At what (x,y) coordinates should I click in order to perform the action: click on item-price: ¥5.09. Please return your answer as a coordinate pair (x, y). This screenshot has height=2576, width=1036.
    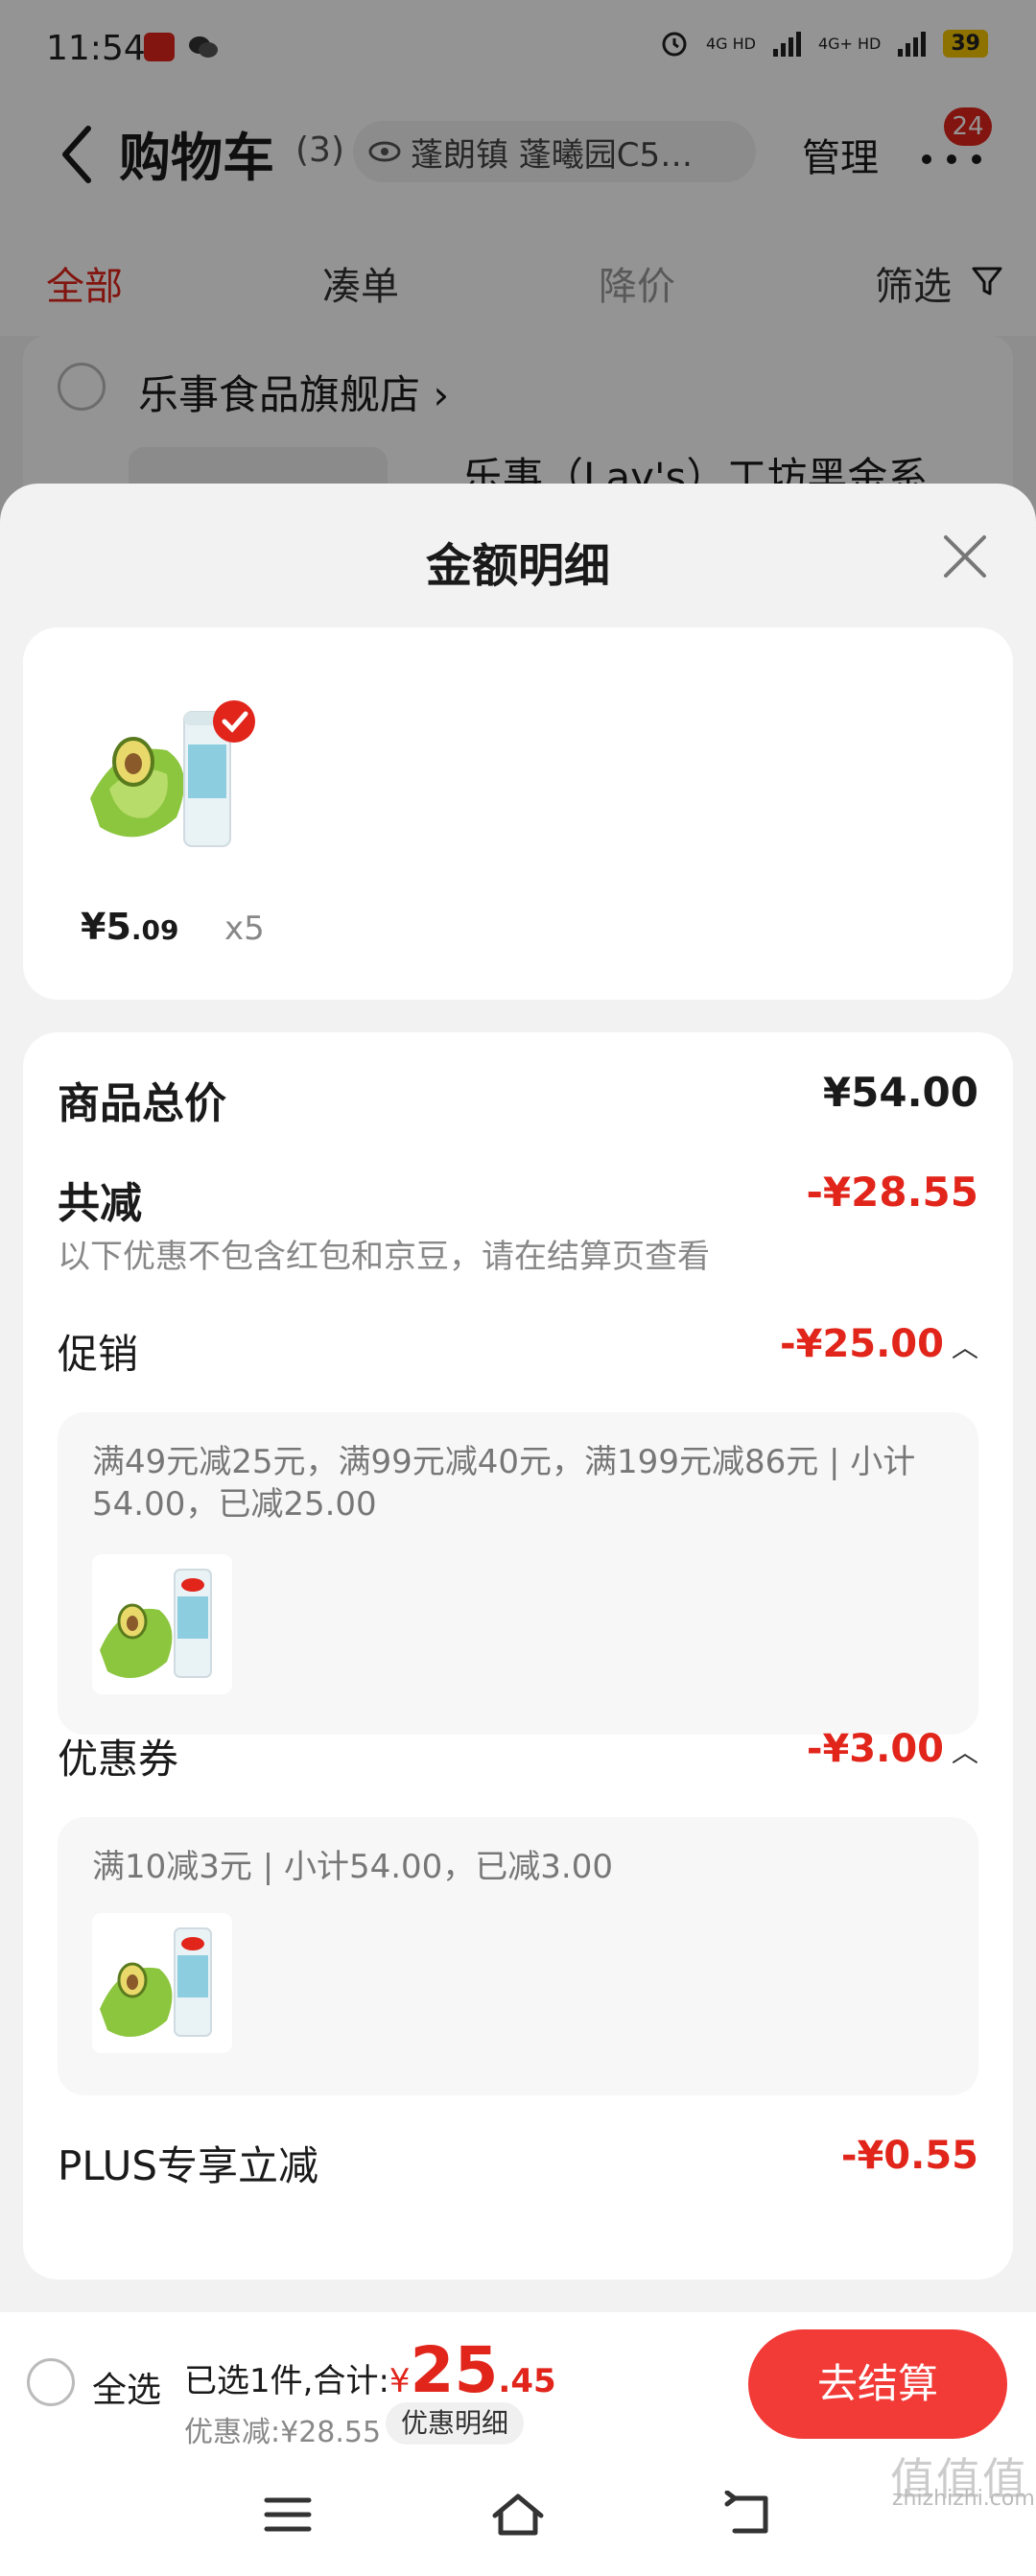
    Looking at the image, I should click on (130, 927).